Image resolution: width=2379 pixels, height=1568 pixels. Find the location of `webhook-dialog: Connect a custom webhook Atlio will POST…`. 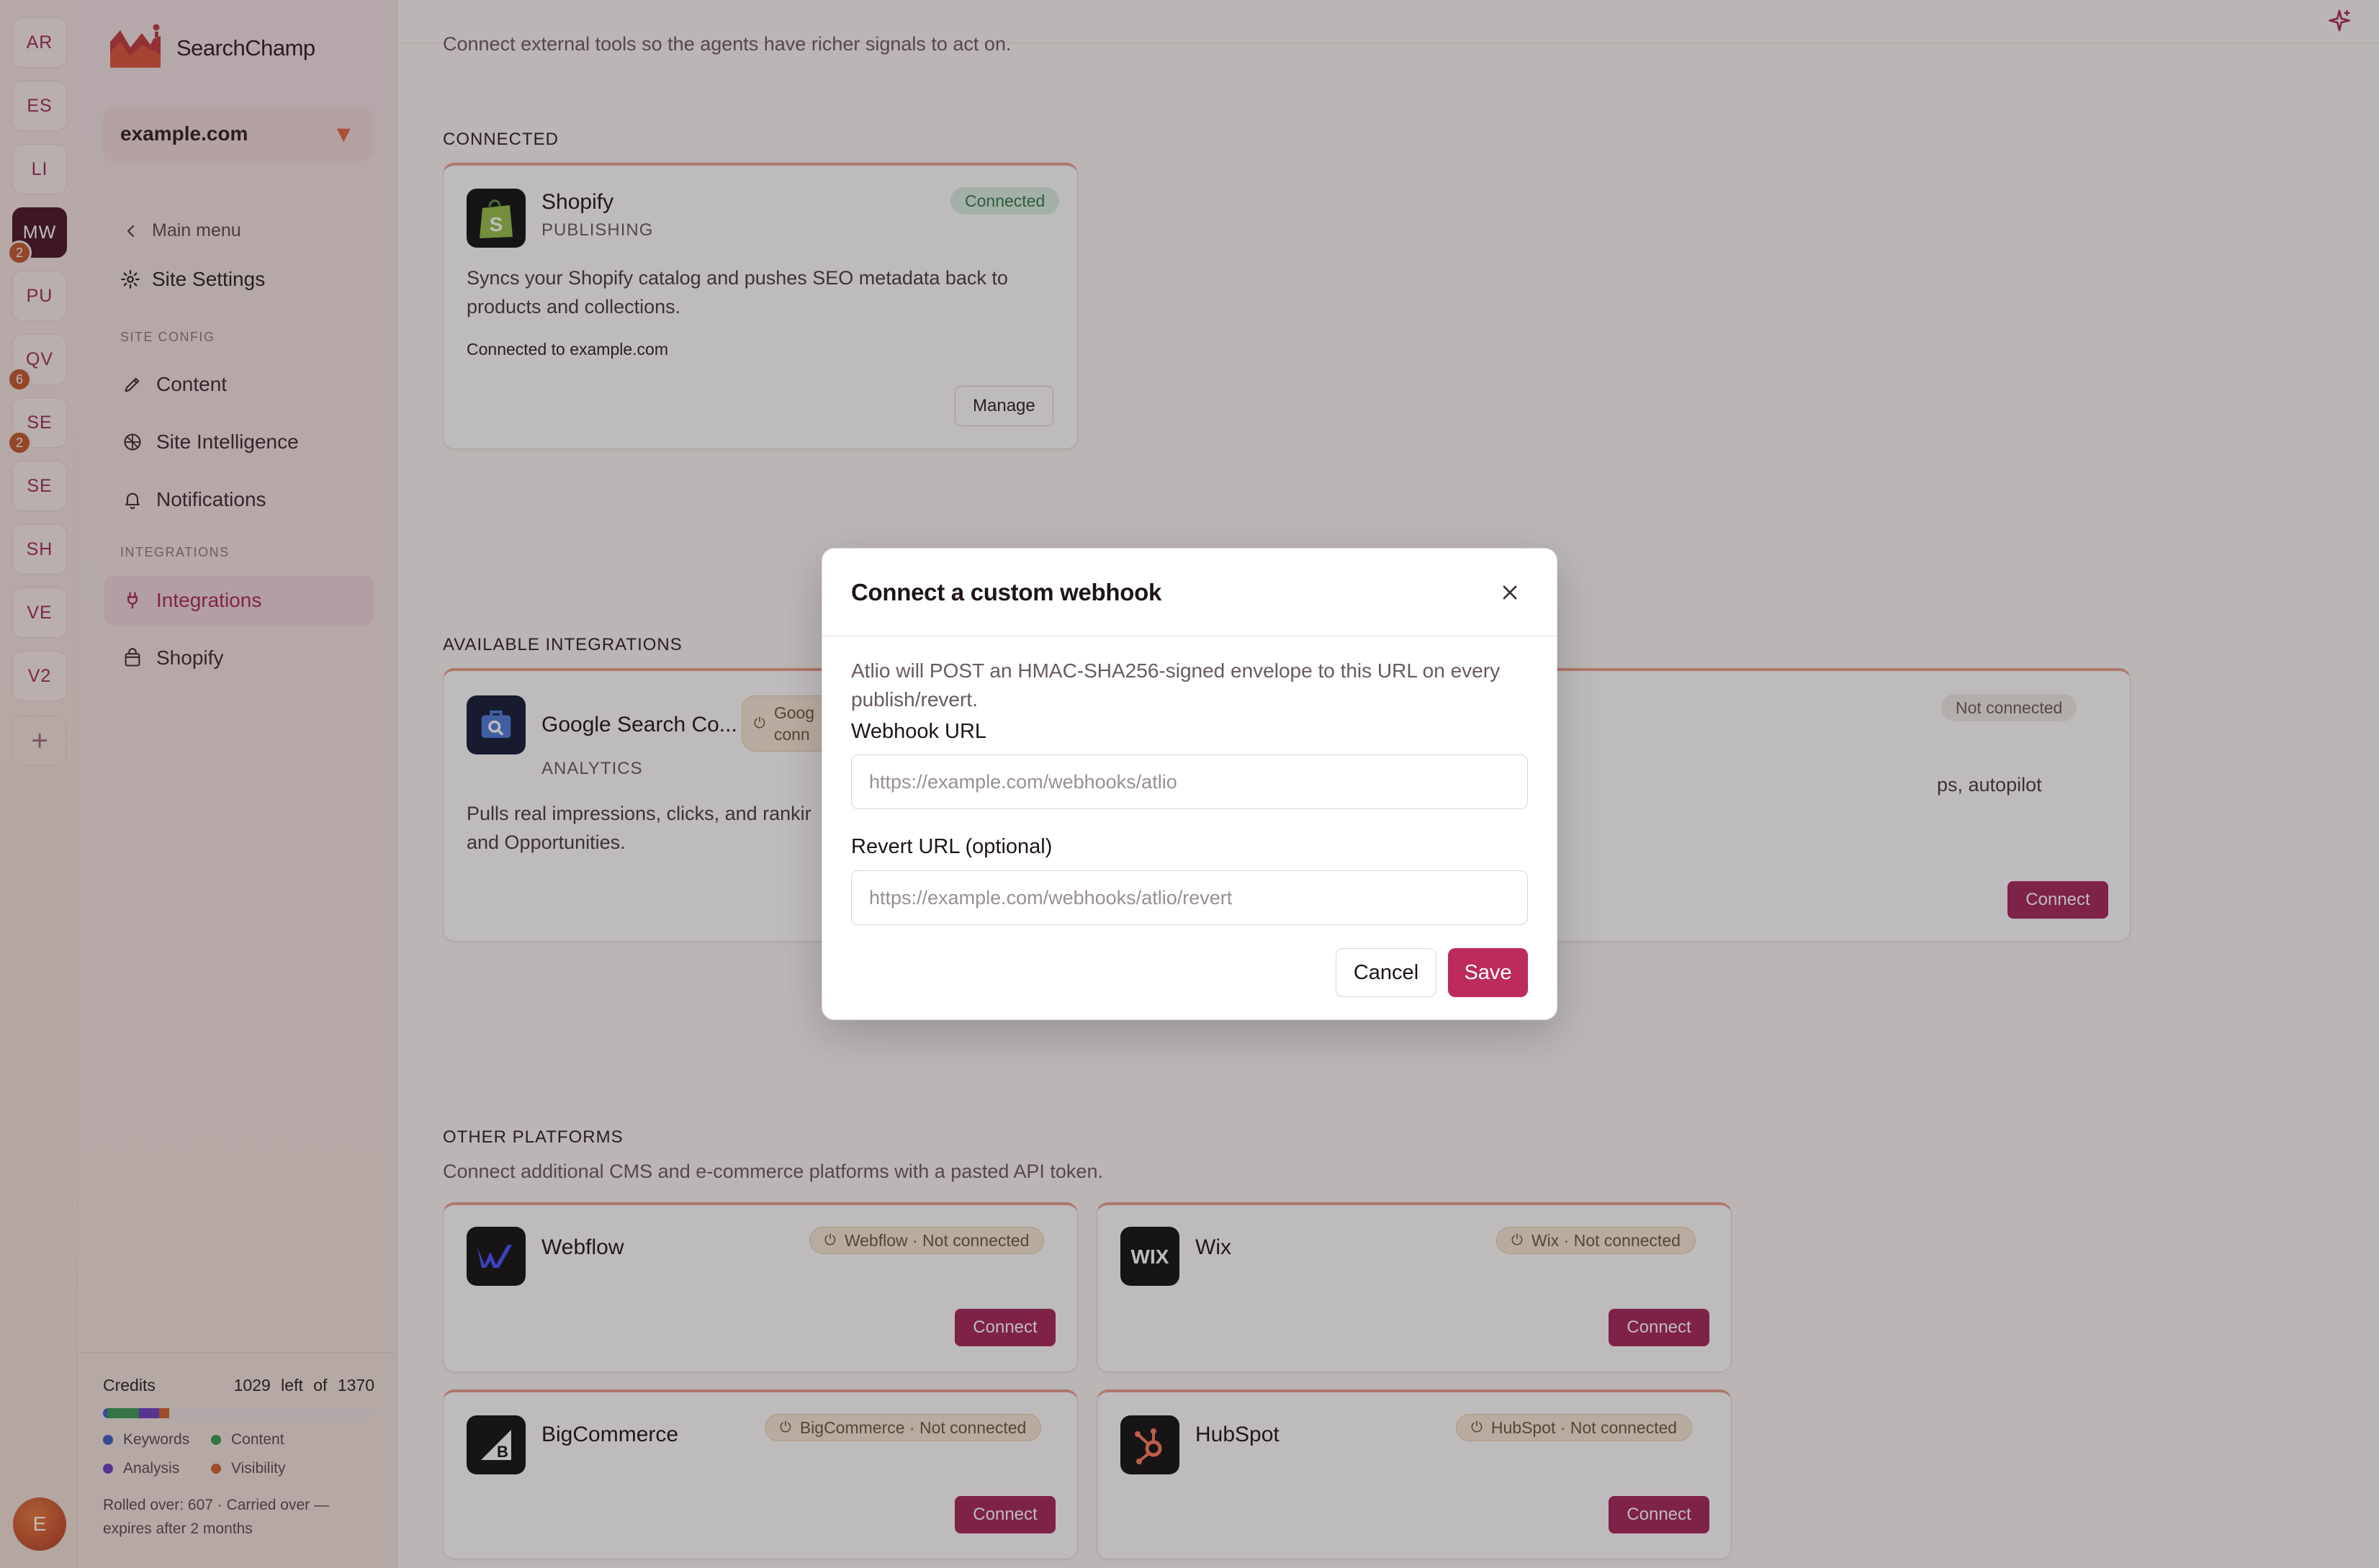

webhook-dialog: Connect a custom webhook Atlio will POST… is located at coordinates (1189, 784).